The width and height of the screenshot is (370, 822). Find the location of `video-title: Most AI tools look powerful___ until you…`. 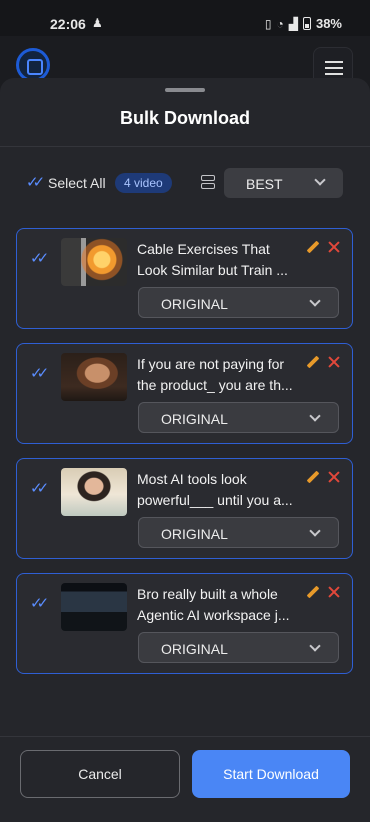

video-title: Most AI tools look powerful___ until you… is located at coordinates (215, 489).